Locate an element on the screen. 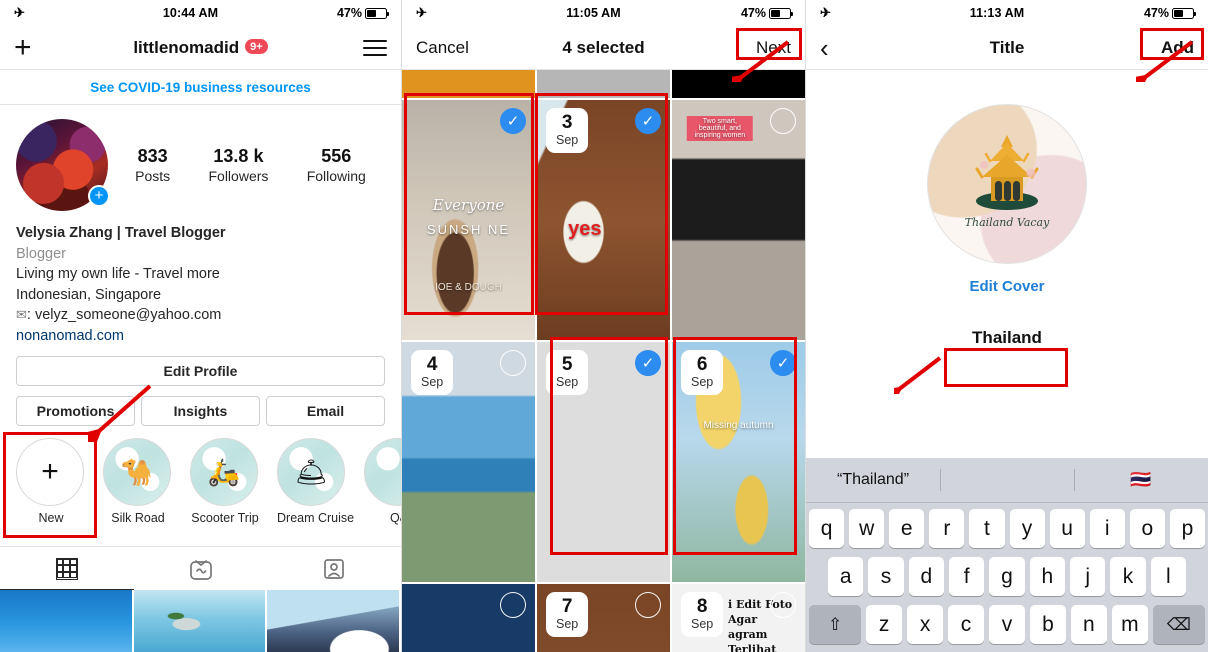  edit-profile-button: Edit Profile is located at coordinates (200, 371).